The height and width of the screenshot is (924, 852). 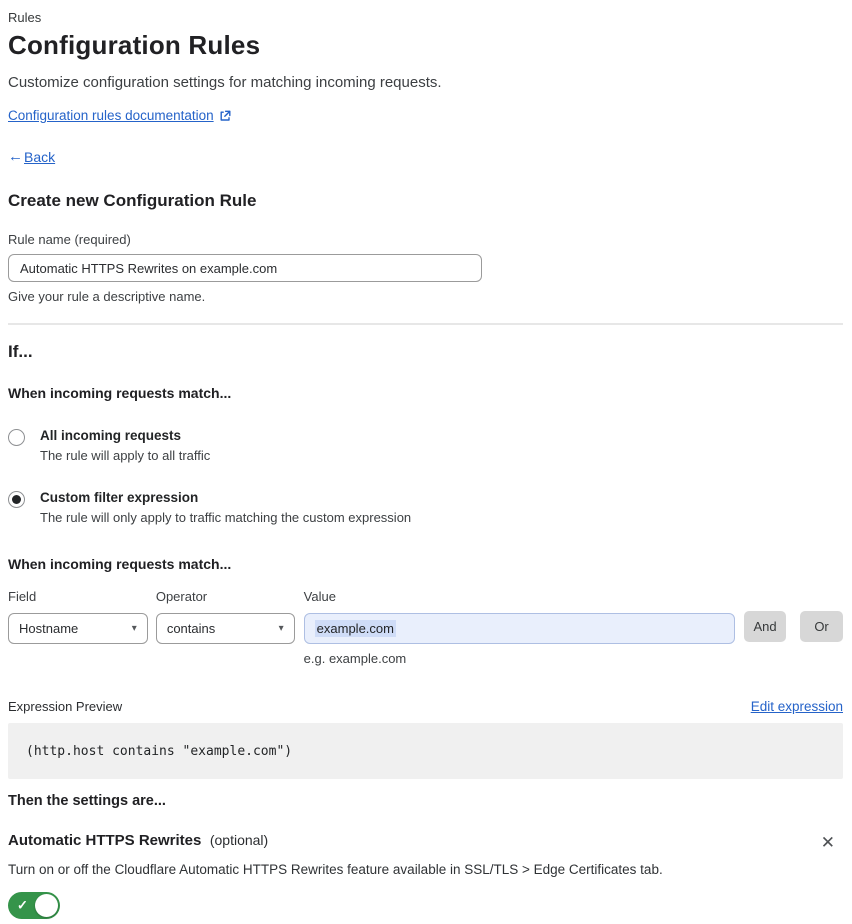 What do you see at coordinates (765, 626) in the screenshot?
I see `and-button: And` at bounding box center [765, 626].